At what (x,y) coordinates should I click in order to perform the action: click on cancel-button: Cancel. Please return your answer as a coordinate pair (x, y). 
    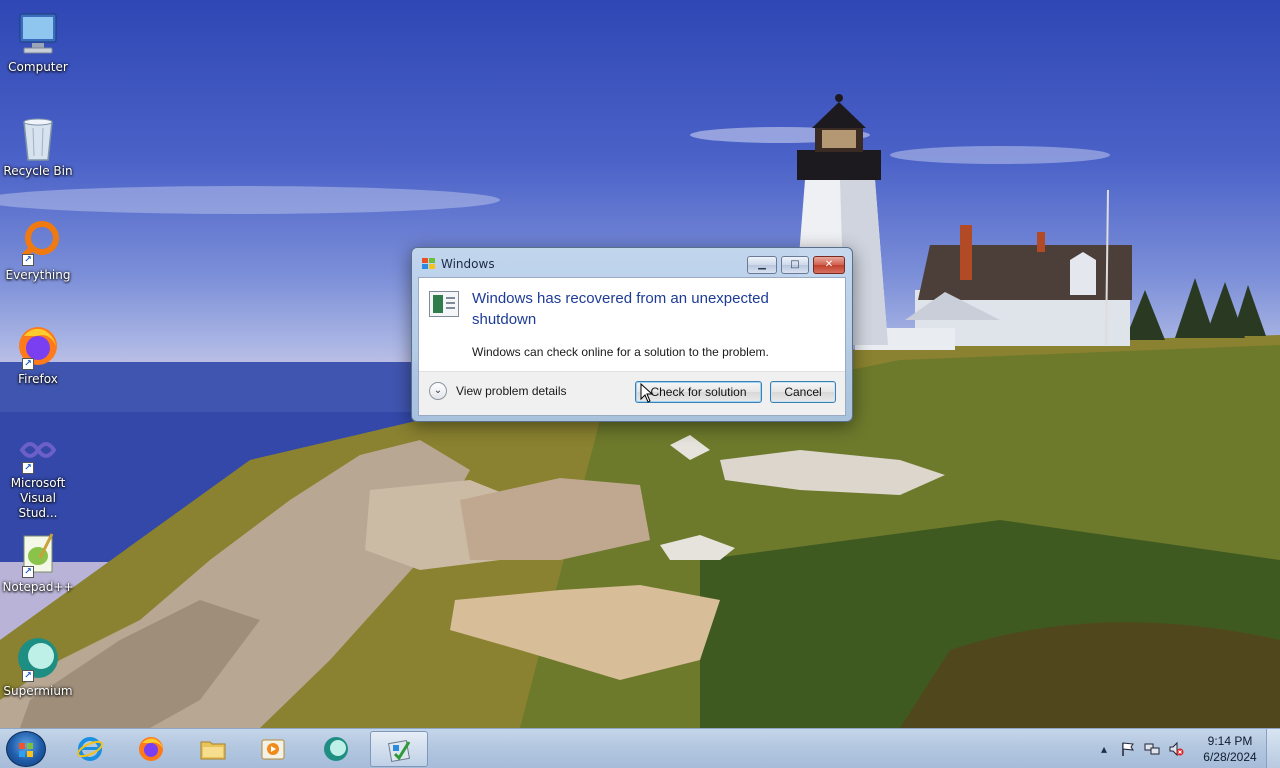
    Looking at the image, I should click on (803, 392).